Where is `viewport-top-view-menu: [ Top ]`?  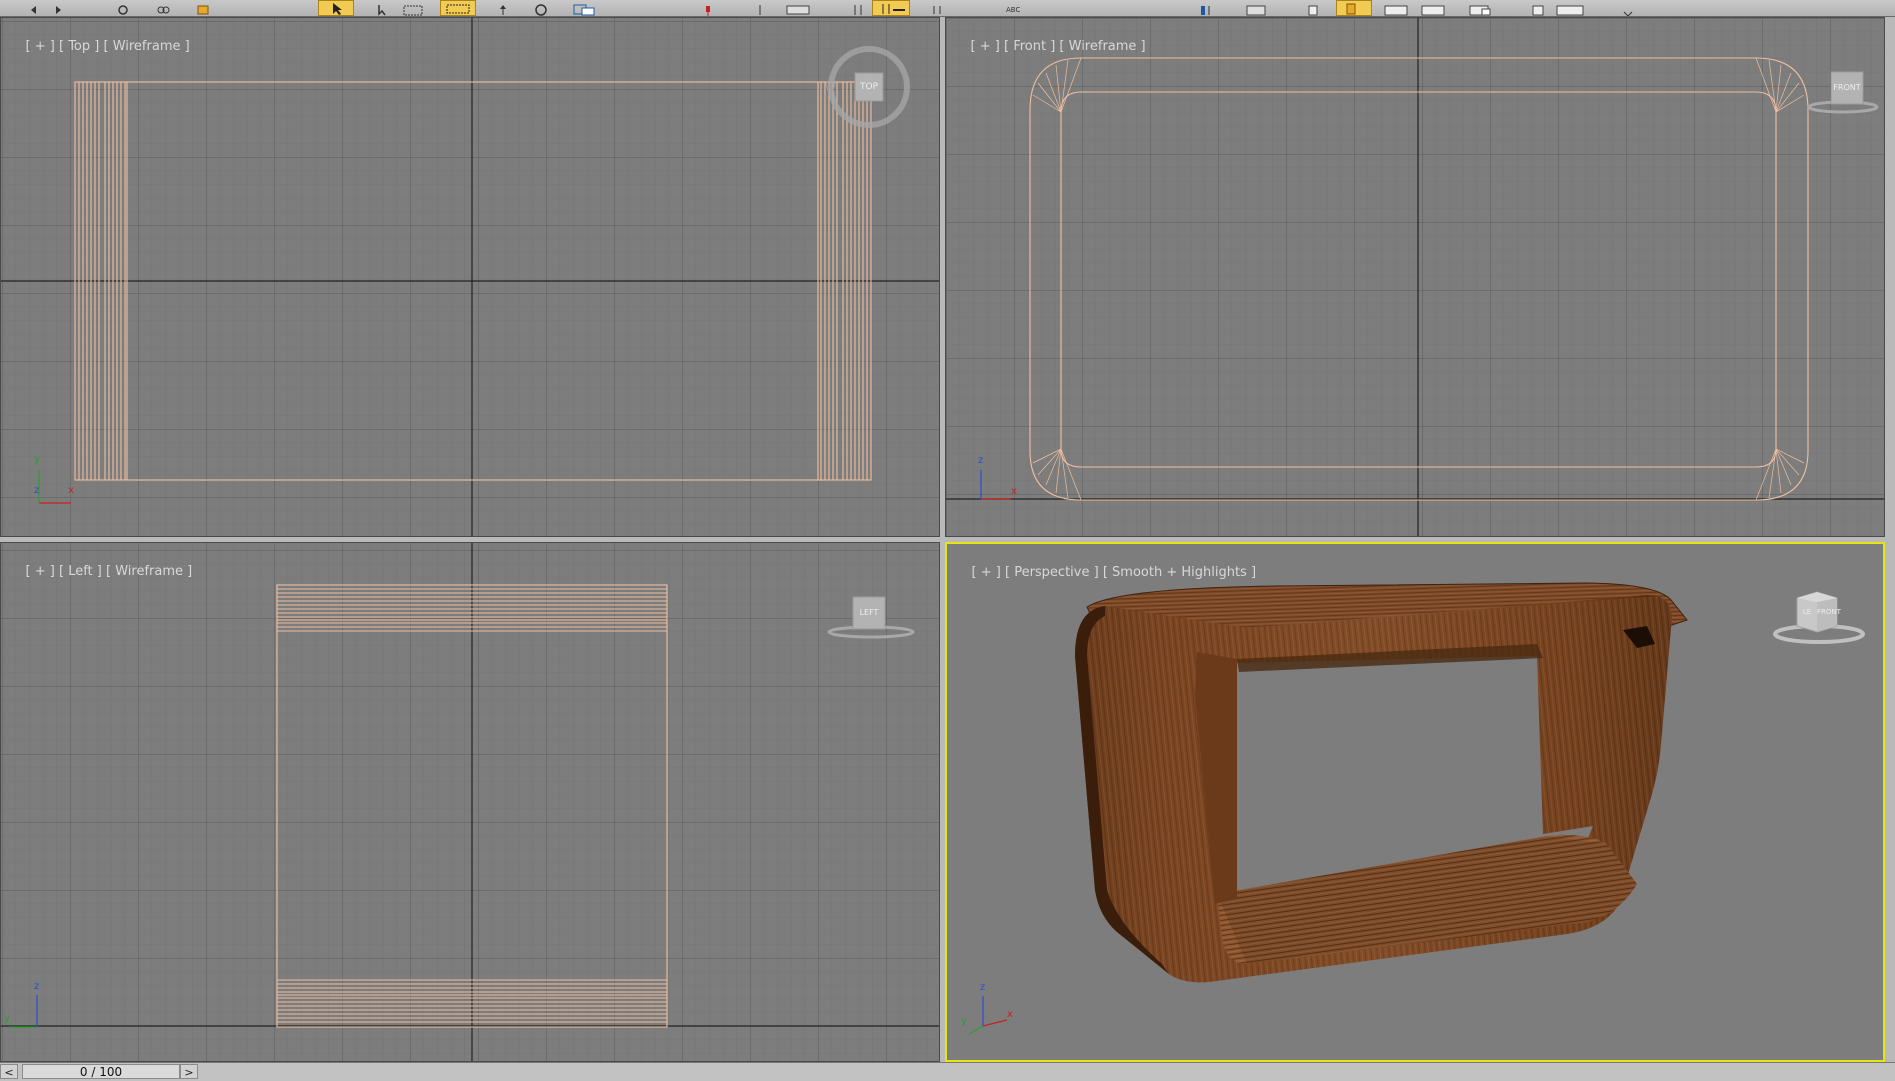
viewport-top-view-menu: [ Top ] is located at coordinates (79, 46).